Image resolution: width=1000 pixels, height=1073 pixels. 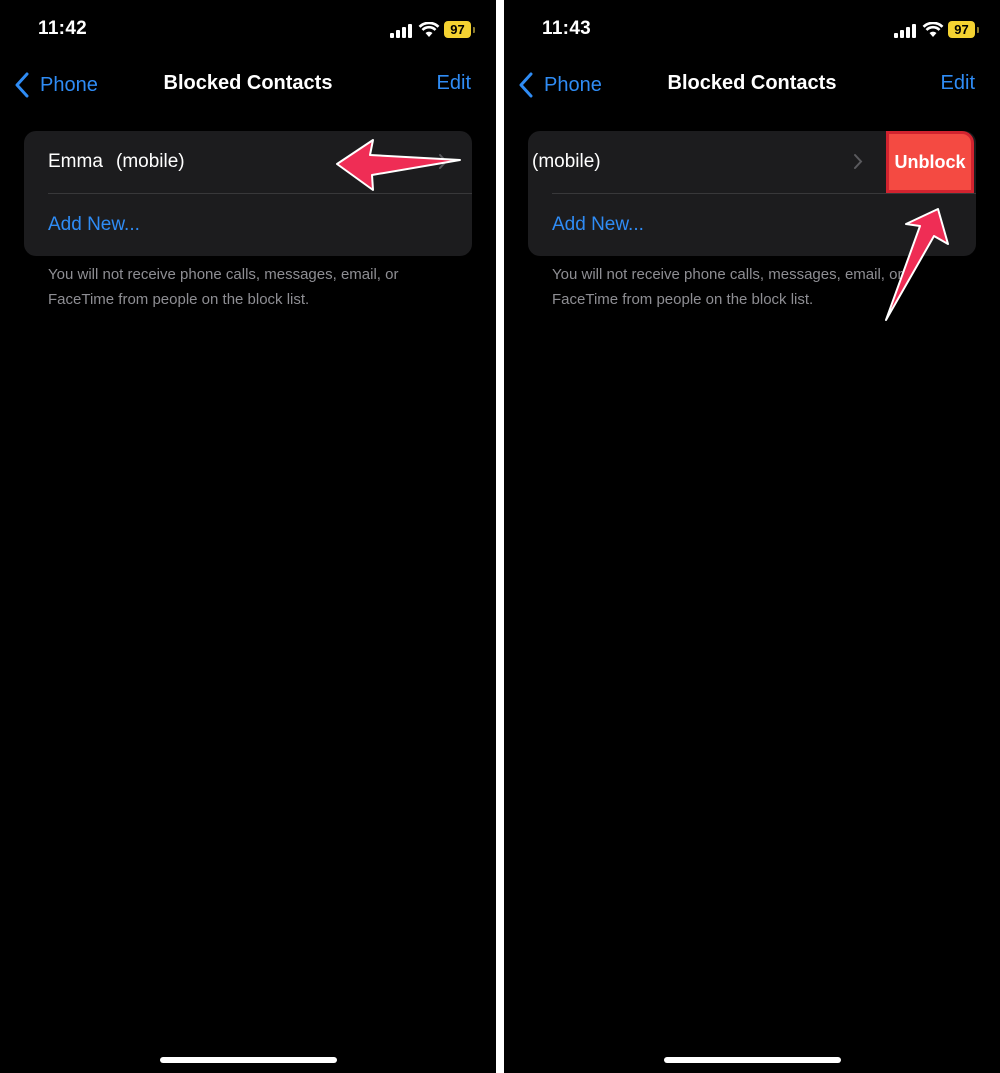 What do you see at coordinates (248, 162) in the screenshot?
I see `blocked-contact-row: Emma (mobile)` at bounding box center [248, 162].